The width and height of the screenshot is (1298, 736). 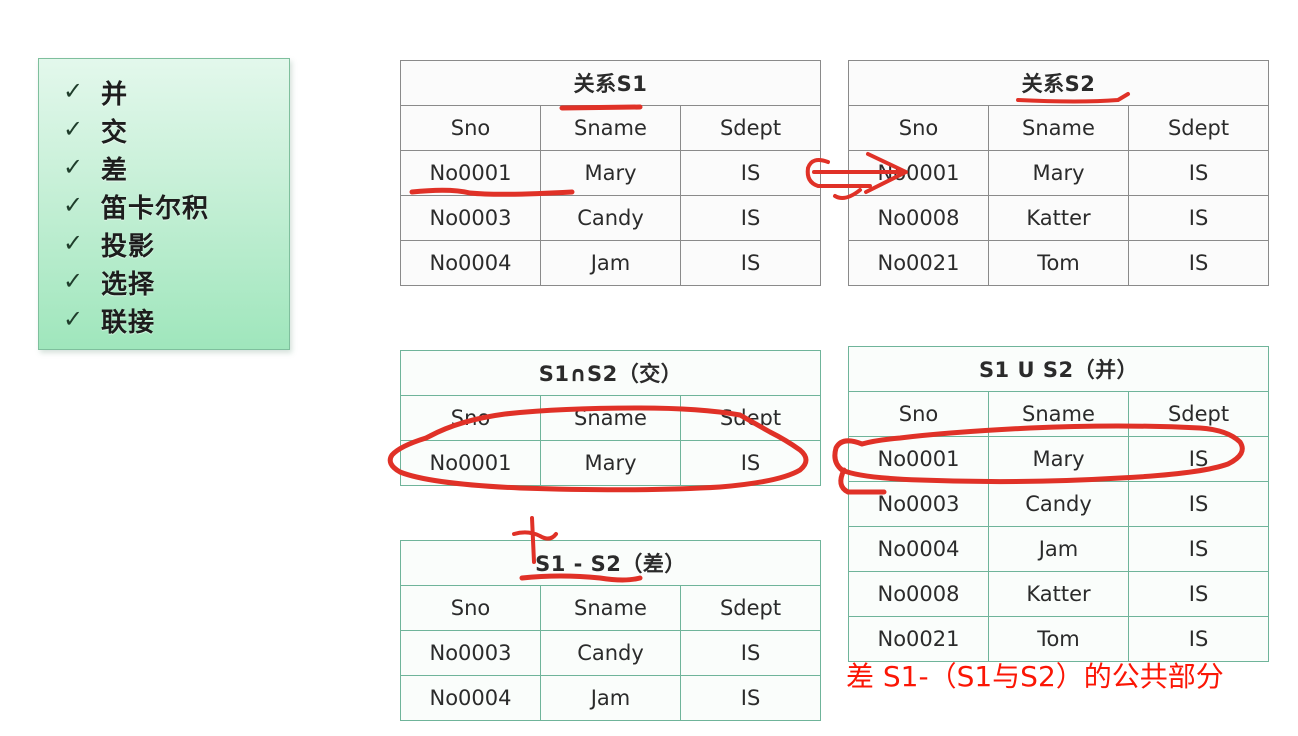 I want to click on checklist-item-label: 交, so click(x=115, y=132).